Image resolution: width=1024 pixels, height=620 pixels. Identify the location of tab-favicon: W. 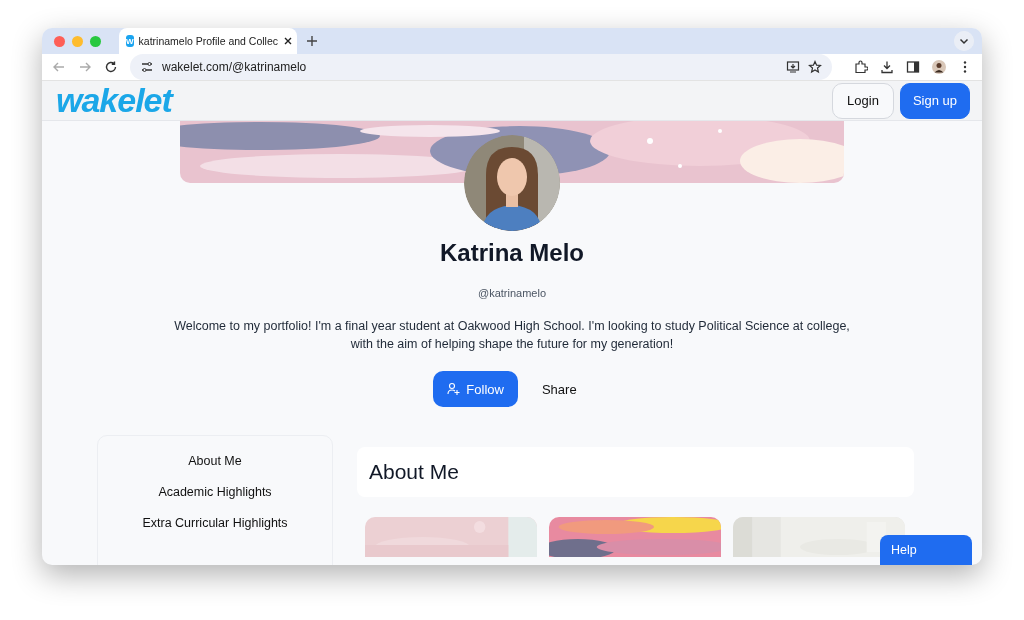
(130, 41).